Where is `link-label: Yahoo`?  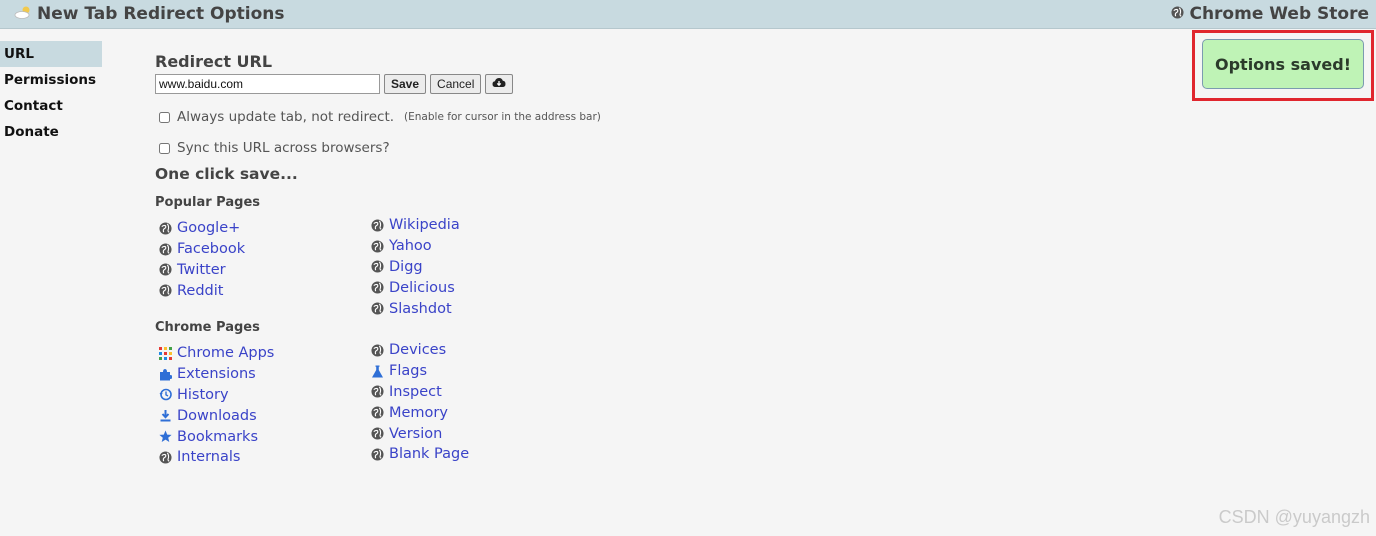 link-label: Yahoo is located at coordinates (410, 246).